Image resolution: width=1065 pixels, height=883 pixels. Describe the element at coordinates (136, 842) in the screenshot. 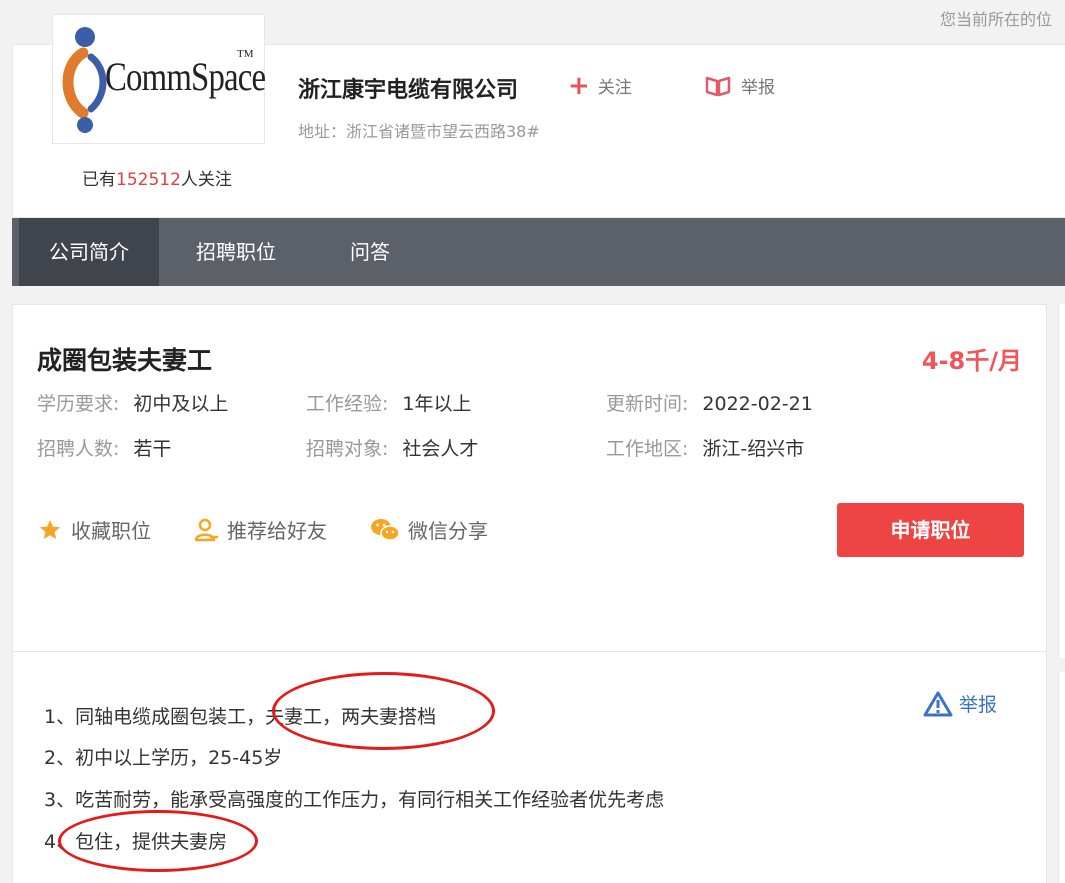

I see `description-line: 4、包住，提供夫妻房` at that location.